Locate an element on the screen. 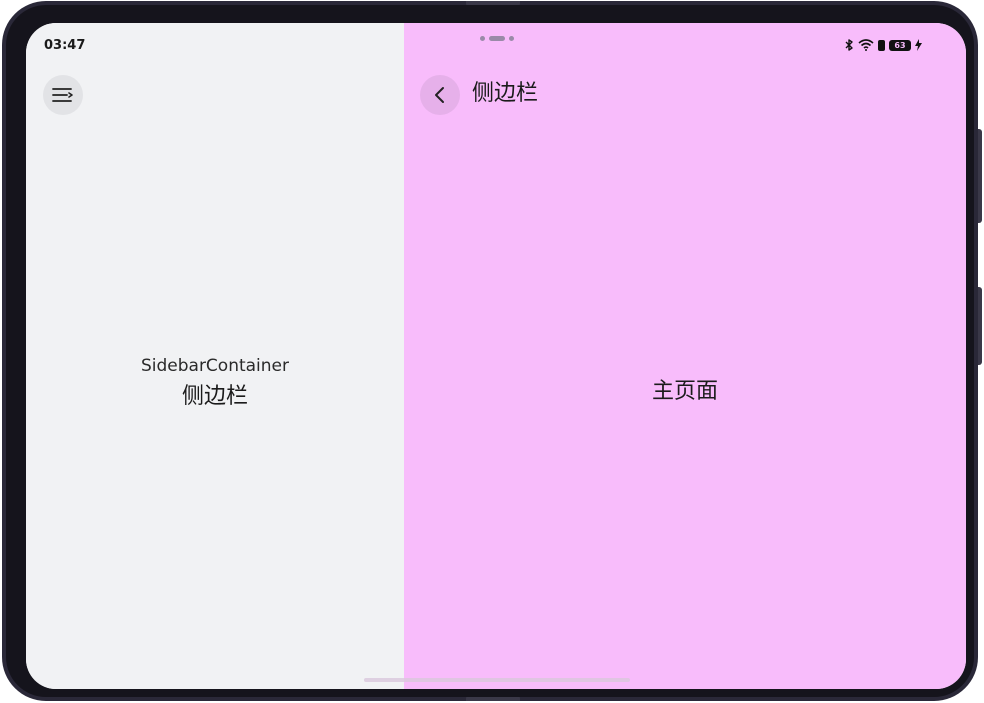 The image size is (984, 703). menu-collapse-icon is located at coordinates (62, 95).